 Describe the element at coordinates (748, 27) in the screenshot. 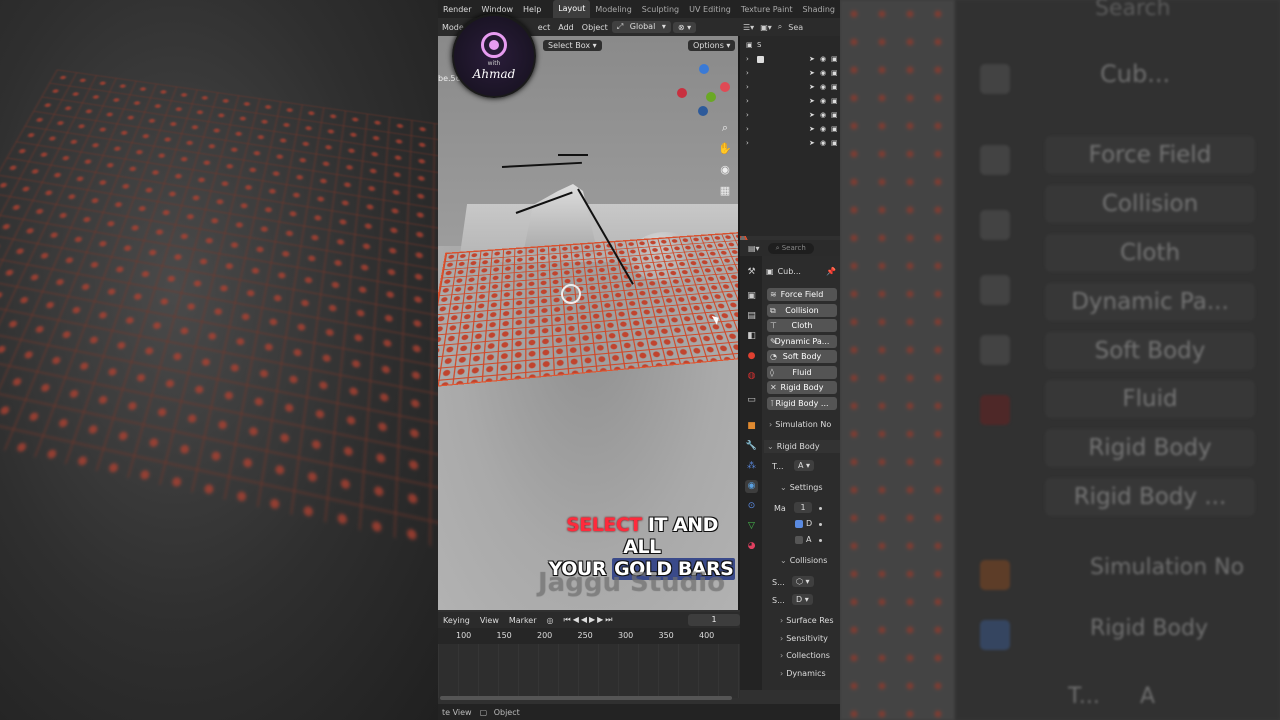

I see `editor-type-icon: ☰▾` at that location.